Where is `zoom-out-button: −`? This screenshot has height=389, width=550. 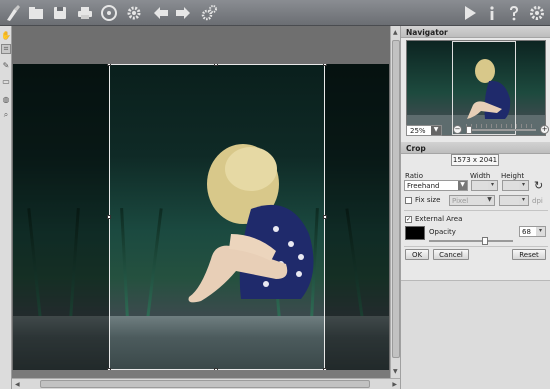
zoom-out-button: − is located at coordinates (457, 129).